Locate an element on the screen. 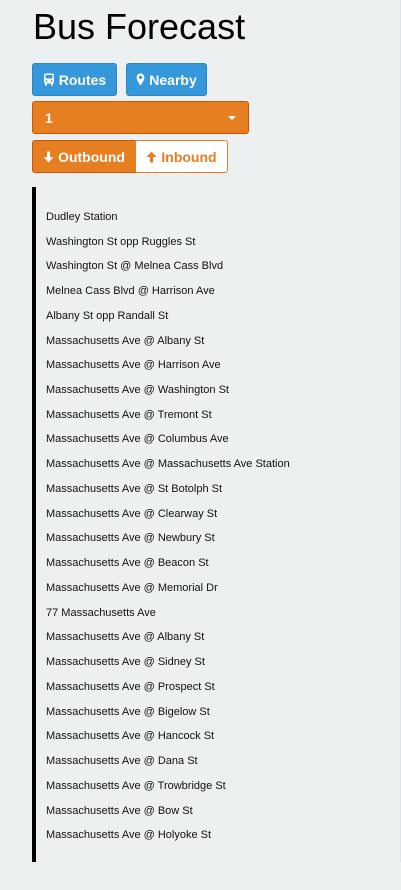 The image size is (401, 890). caret-down-icon is located at coordinates (232, 118).